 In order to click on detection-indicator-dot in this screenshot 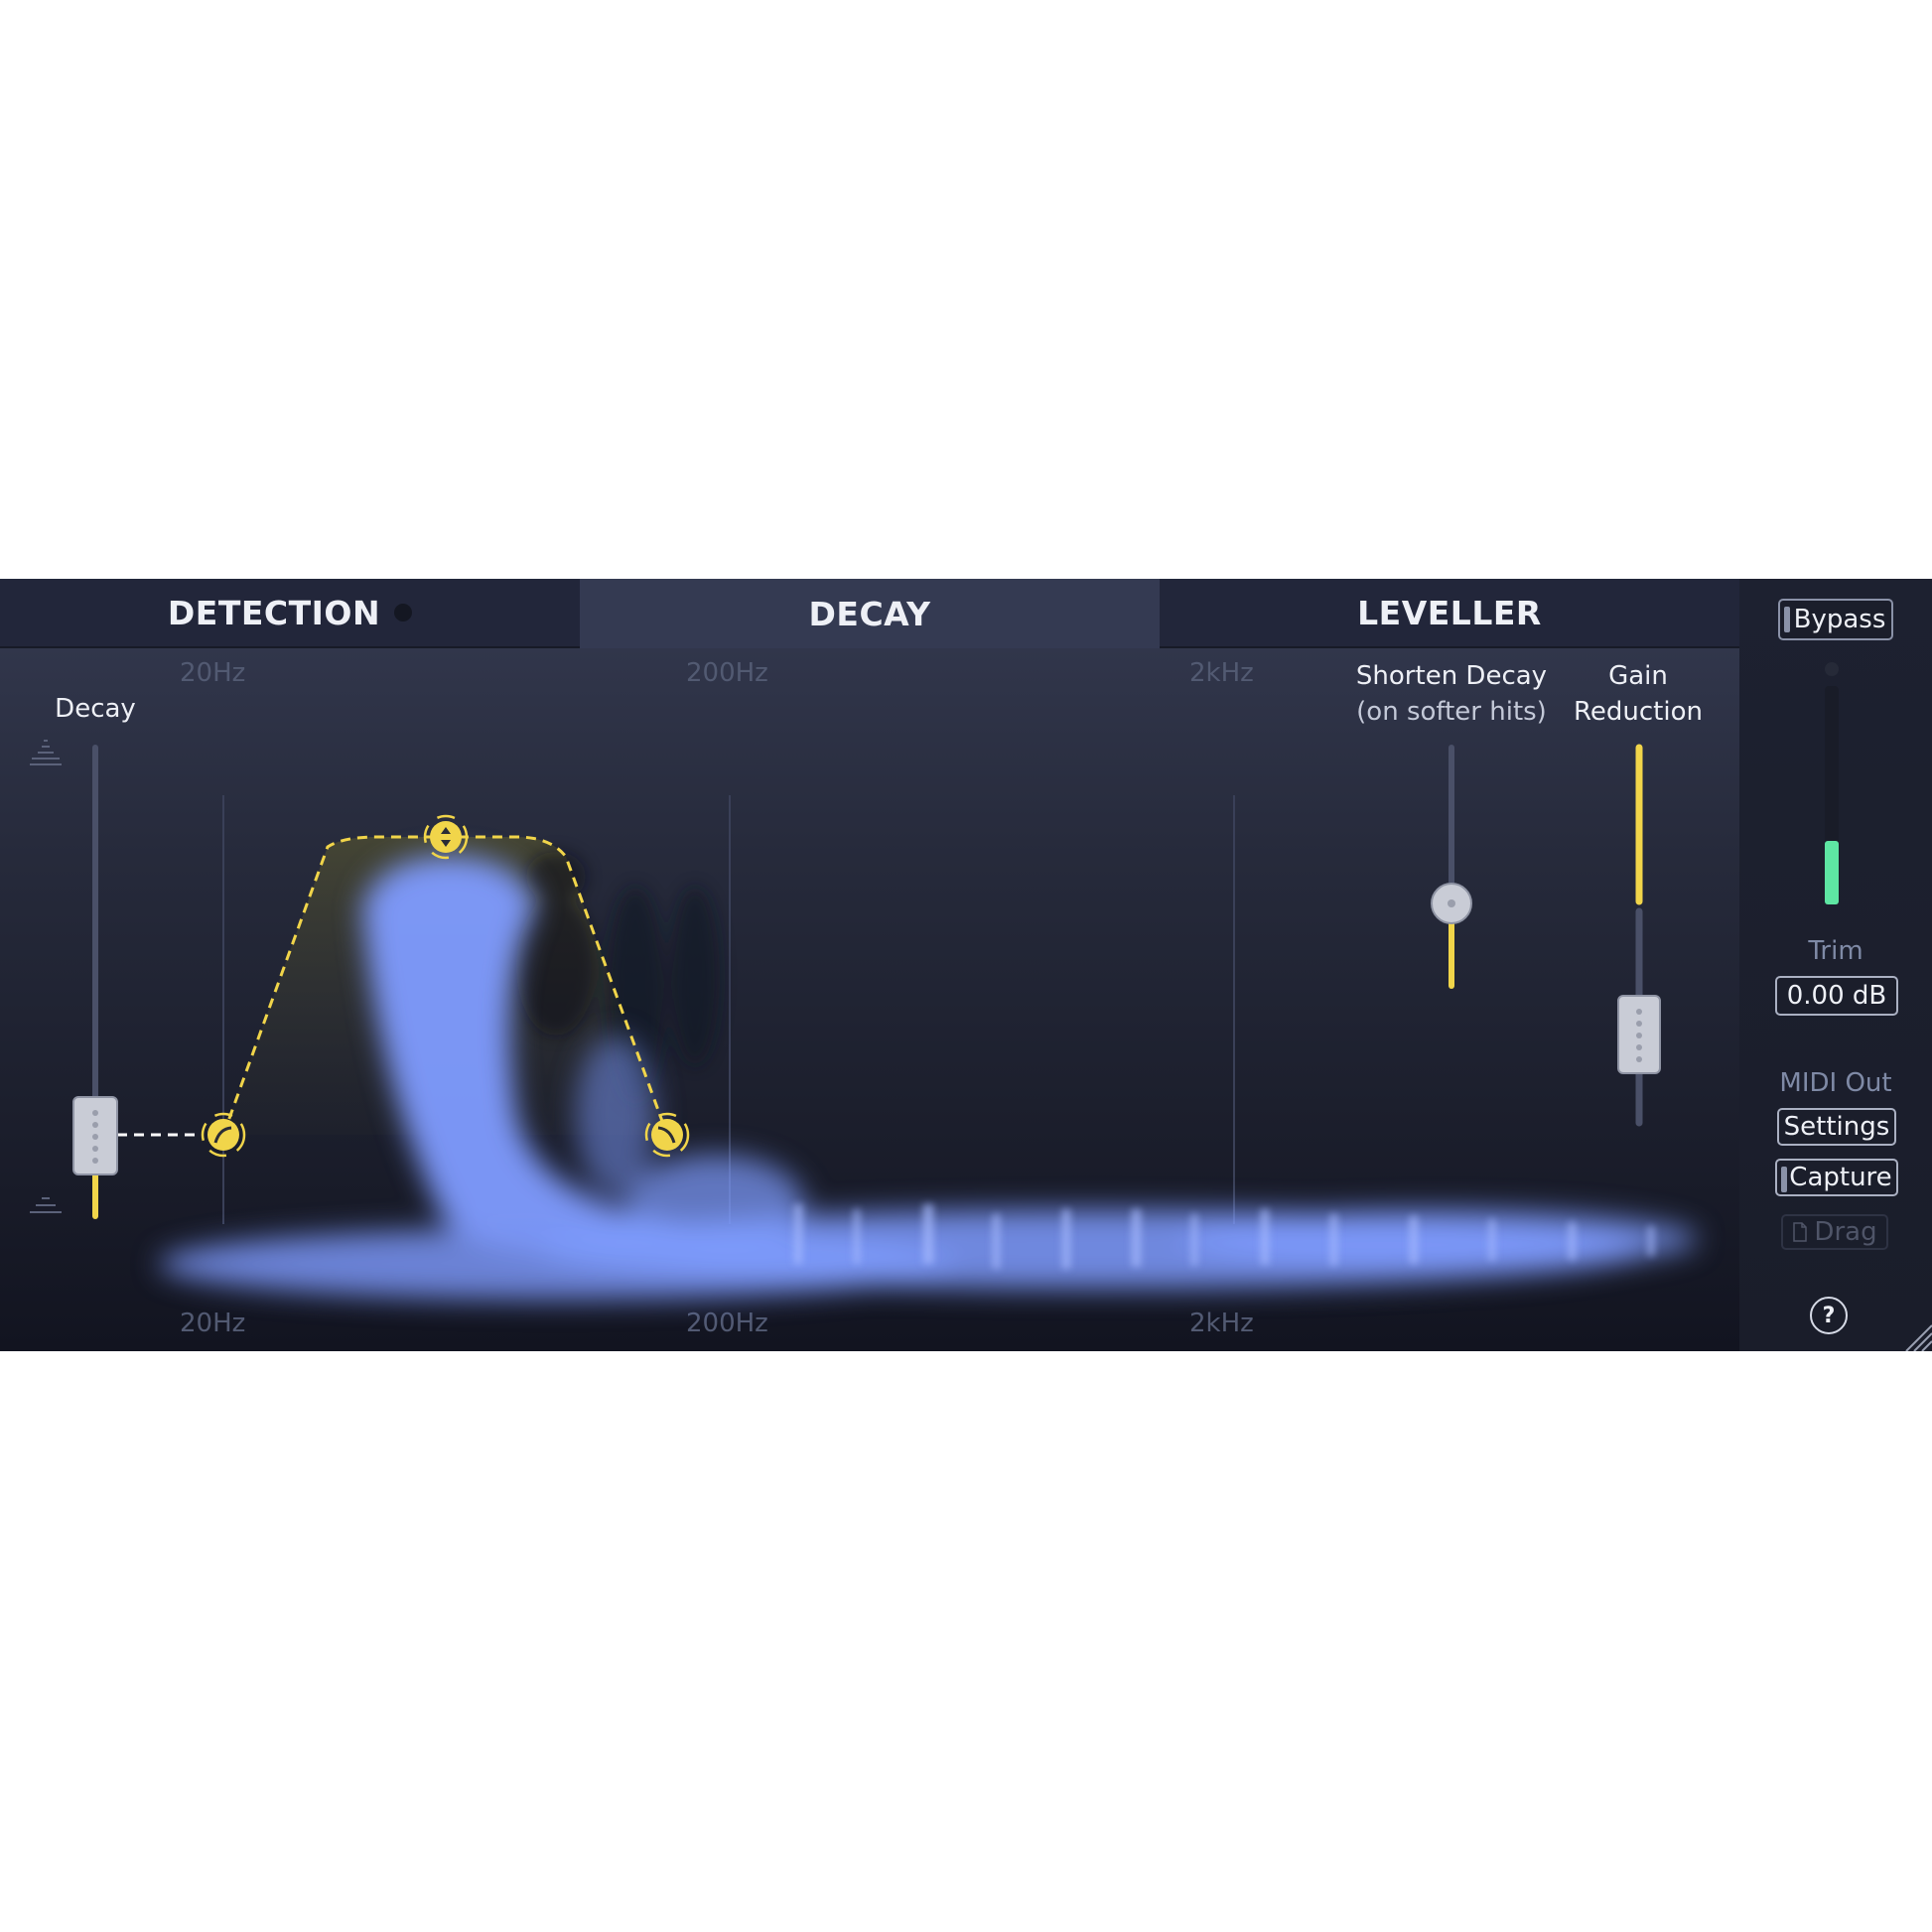, I will do `click(403, 613)`.